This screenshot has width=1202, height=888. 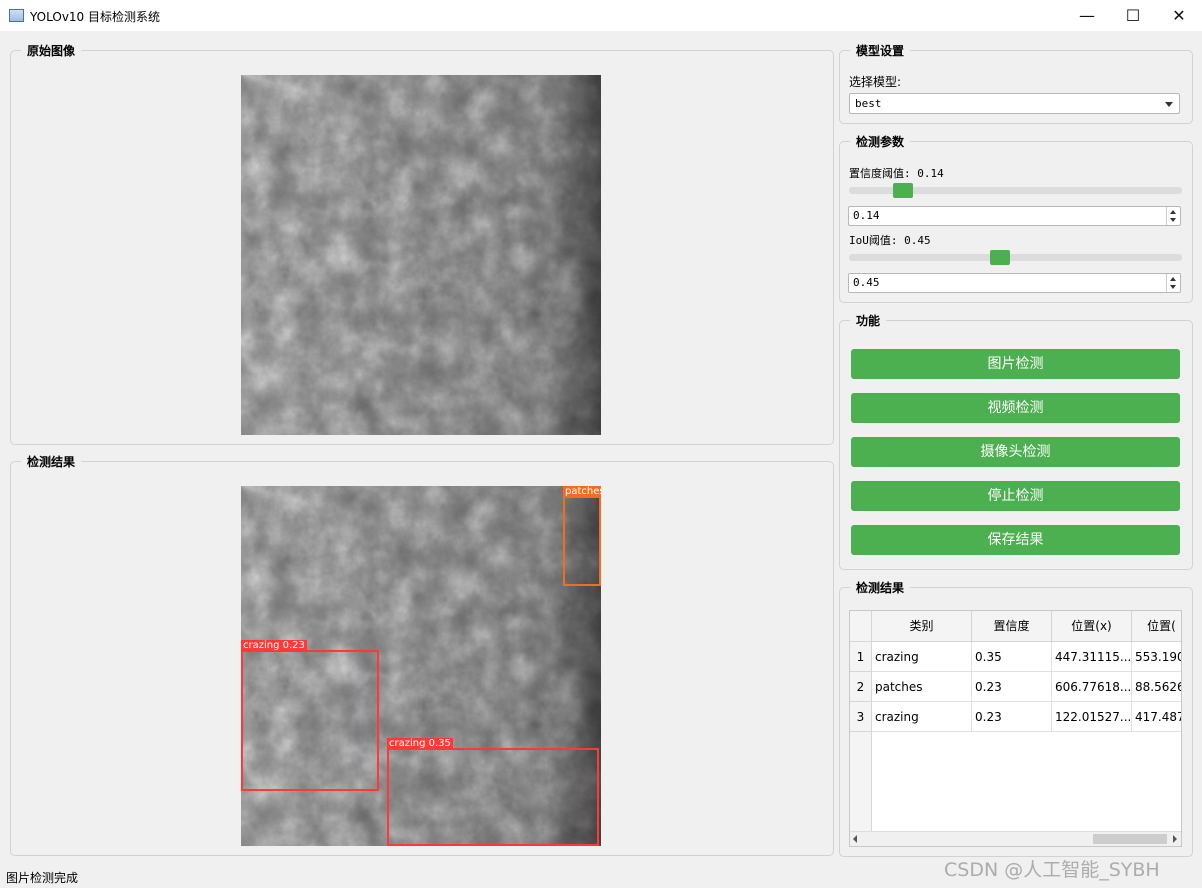 I want to click on detection-label-crazing-1: crazing 0.23, so click(x=274, y=645).